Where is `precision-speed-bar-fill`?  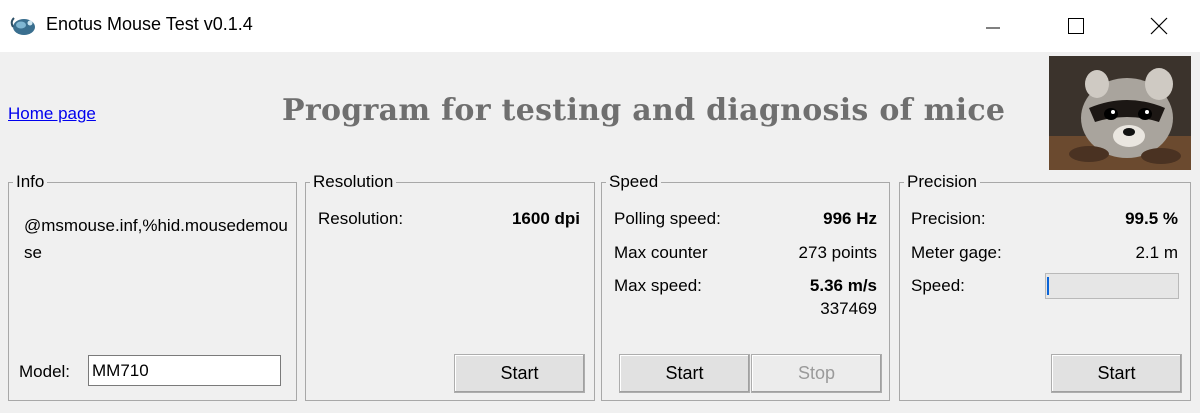
precision-speed-bar-fill is located at coordinates (1048, 286).